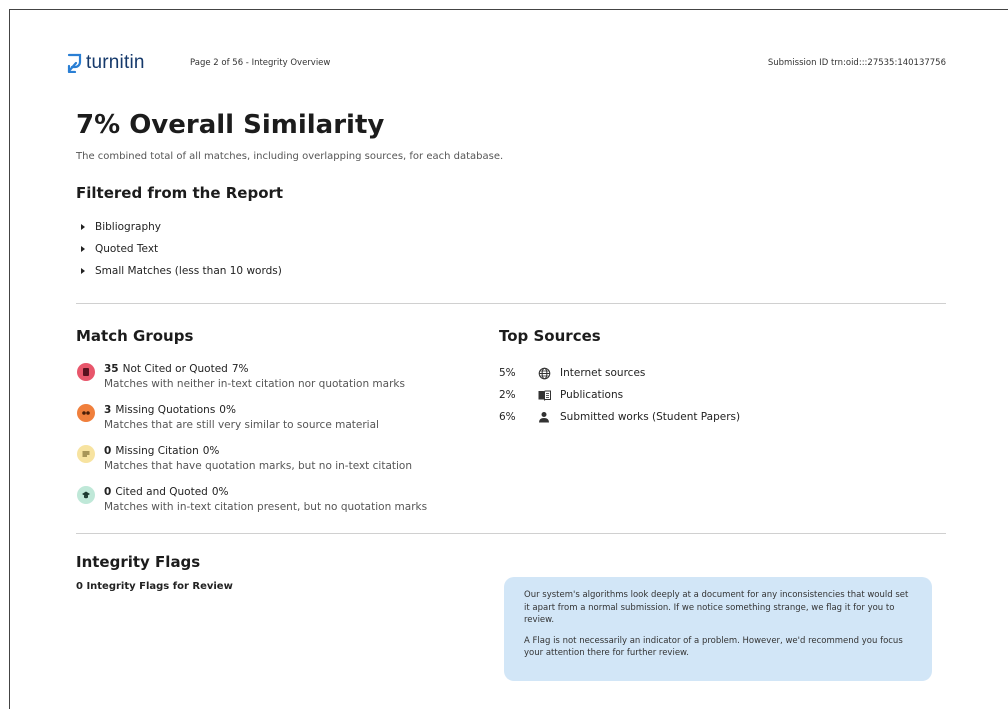  I want to click on top-sources-heading: Top Sources, so click(550, 336).